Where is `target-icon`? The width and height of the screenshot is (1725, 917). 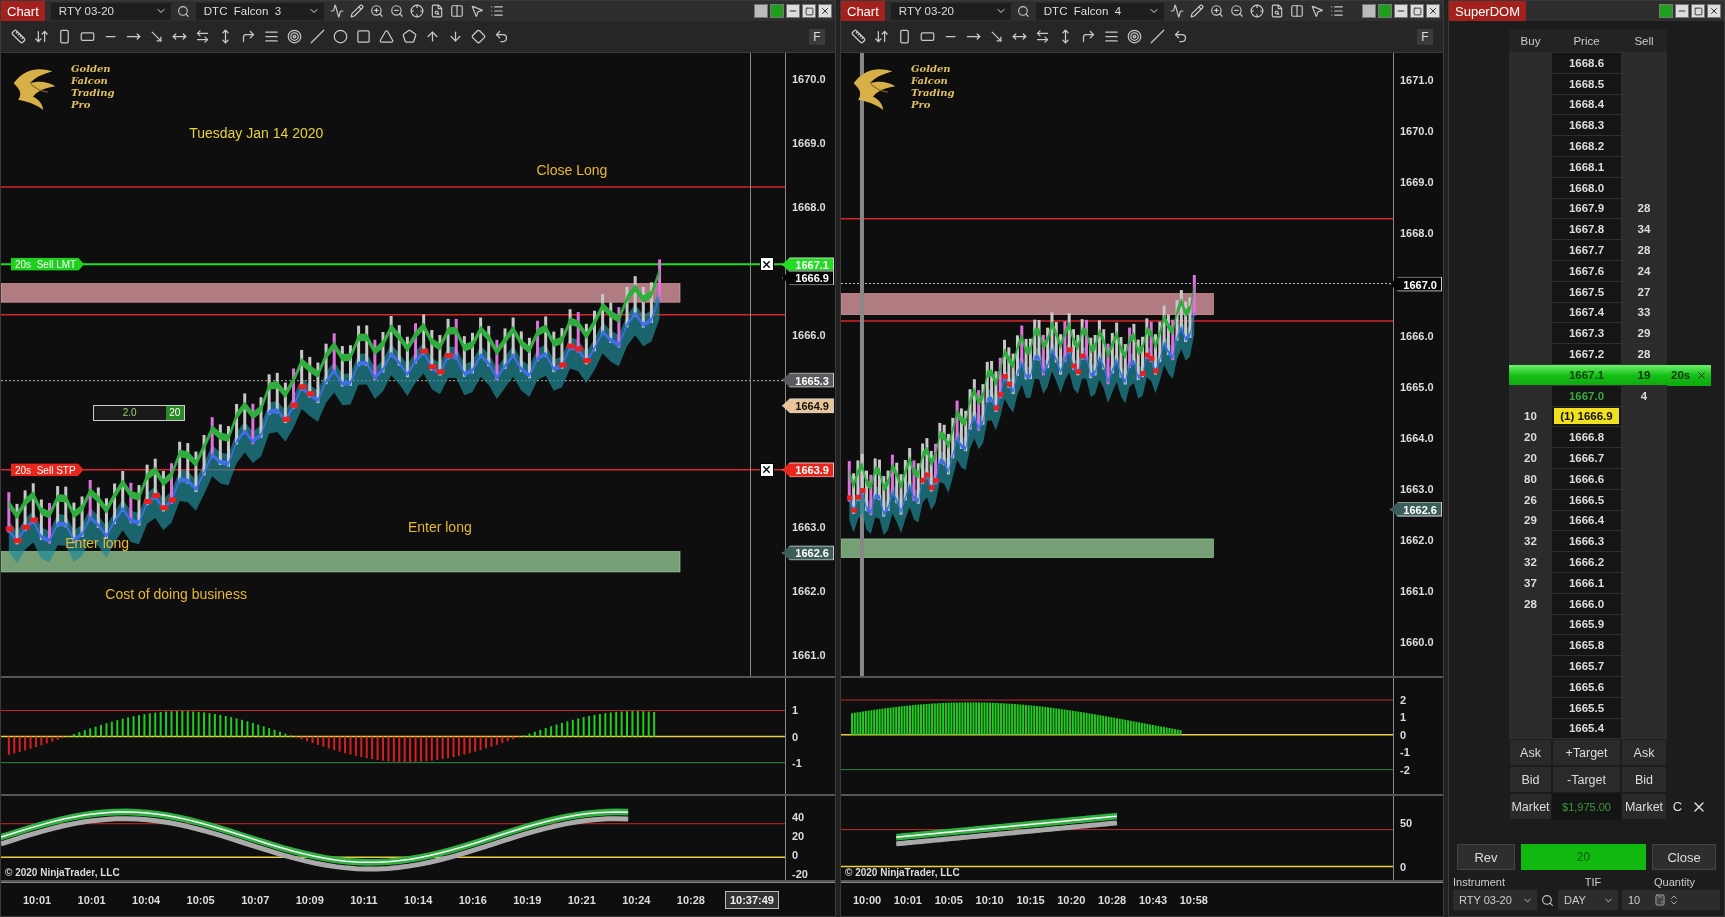
target-icon is located at coordinates (294, 36).